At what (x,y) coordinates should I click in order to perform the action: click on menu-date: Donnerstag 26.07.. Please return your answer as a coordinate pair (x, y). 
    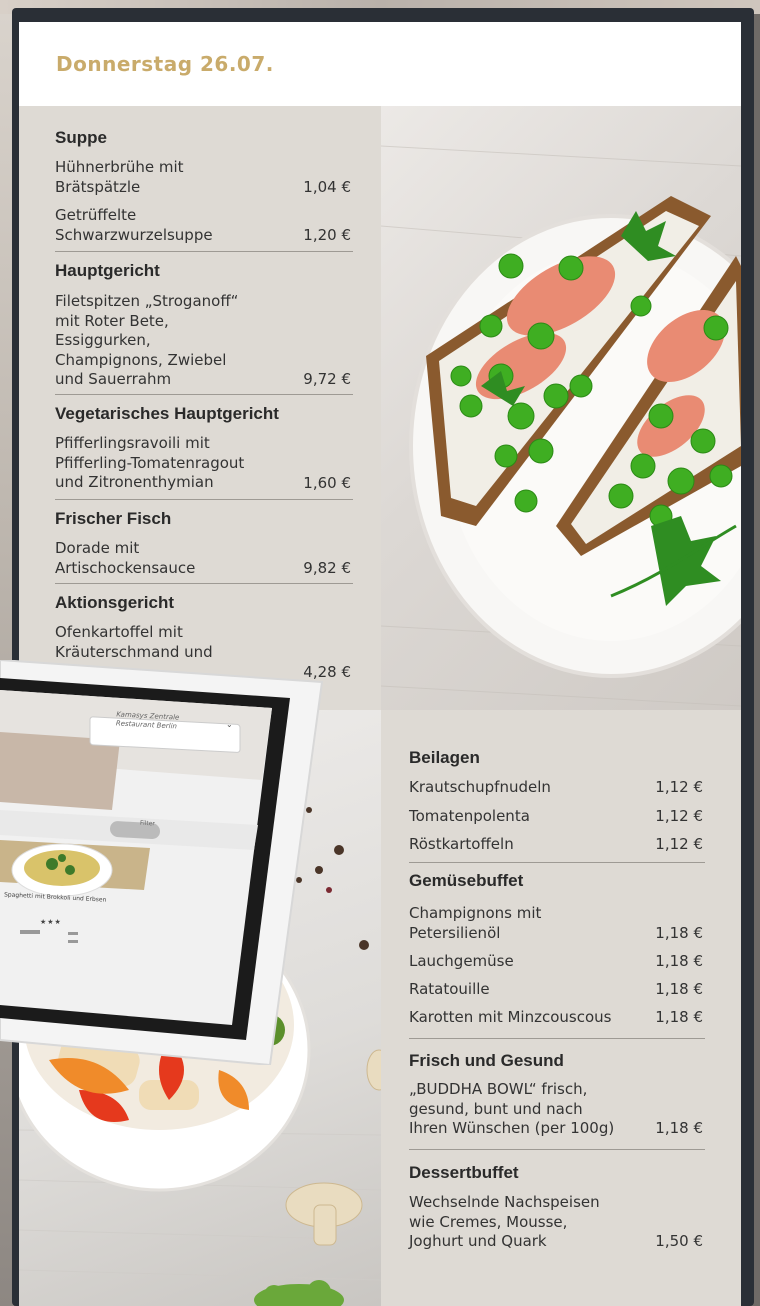
    Looking at the image, I should click on (165, 64).